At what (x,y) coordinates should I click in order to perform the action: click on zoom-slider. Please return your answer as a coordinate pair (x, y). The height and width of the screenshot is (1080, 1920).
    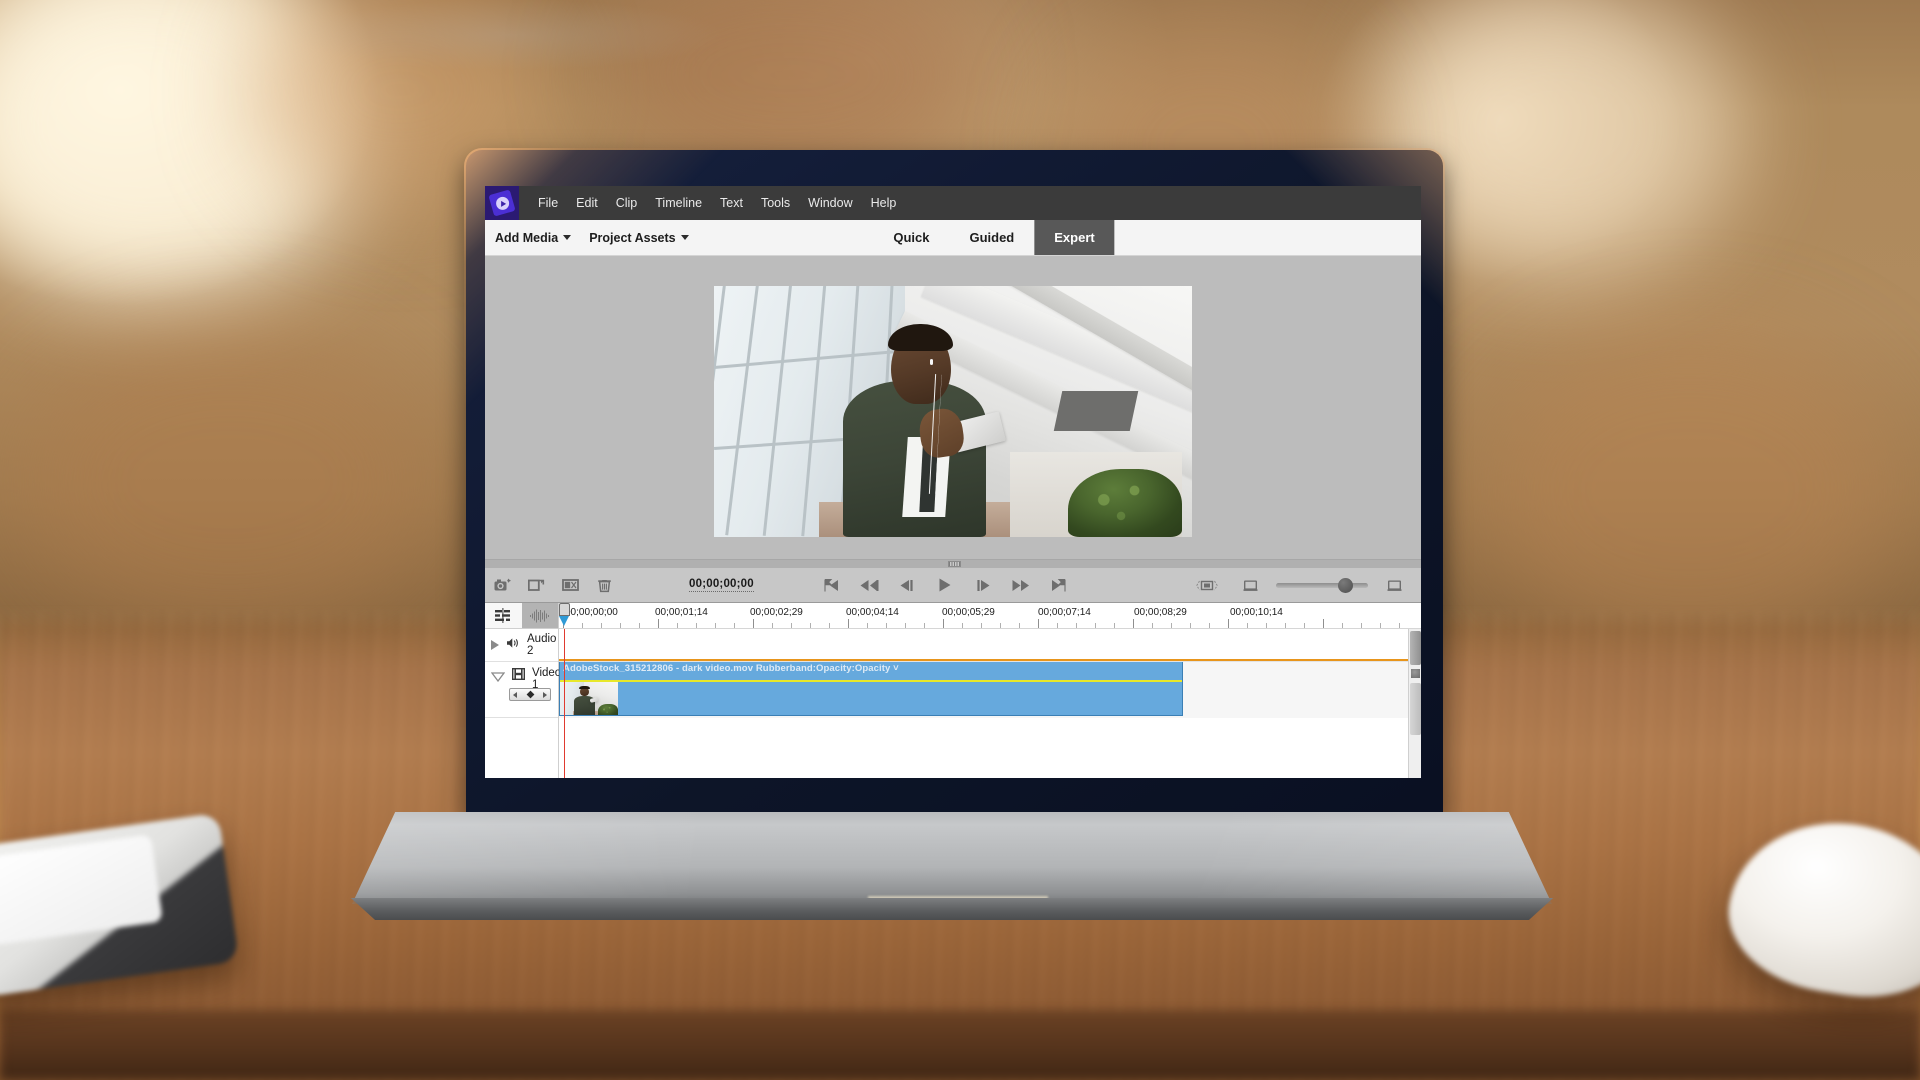
    Looking at the image, I should click on (1322, 585).